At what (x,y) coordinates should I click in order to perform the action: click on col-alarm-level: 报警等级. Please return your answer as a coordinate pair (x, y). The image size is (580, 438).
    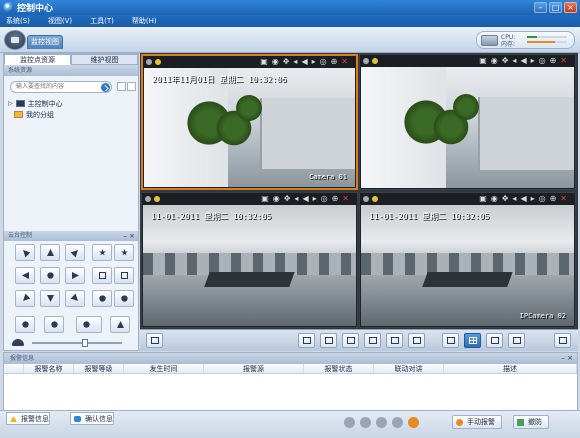
    Looking at the image, I should click on (99, 368).